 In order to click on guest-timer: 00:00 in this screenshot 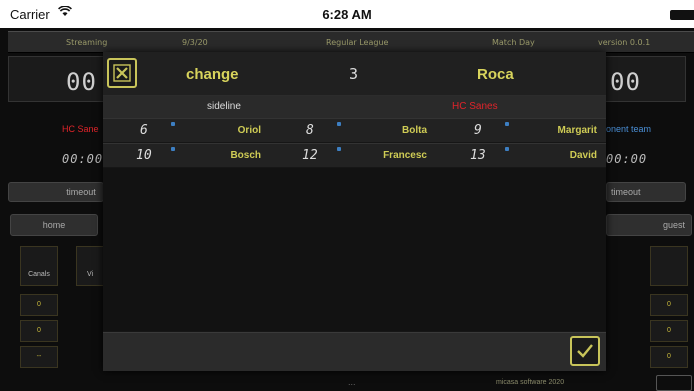, I will do `click(627, 159)`.